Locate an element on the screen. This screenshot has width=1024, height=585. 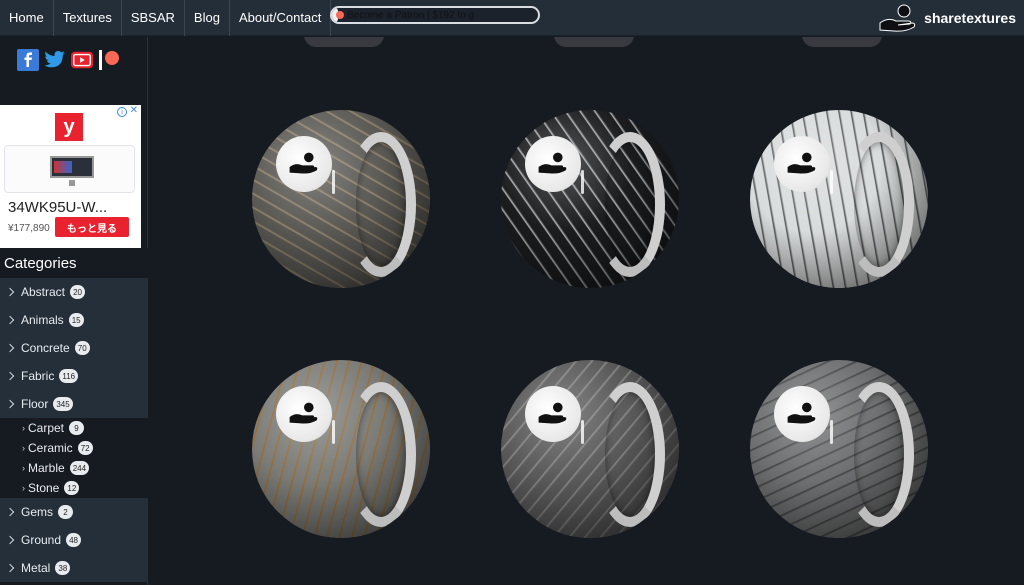
ad-price: ¥177,890 is located at coordinates (29, 228).